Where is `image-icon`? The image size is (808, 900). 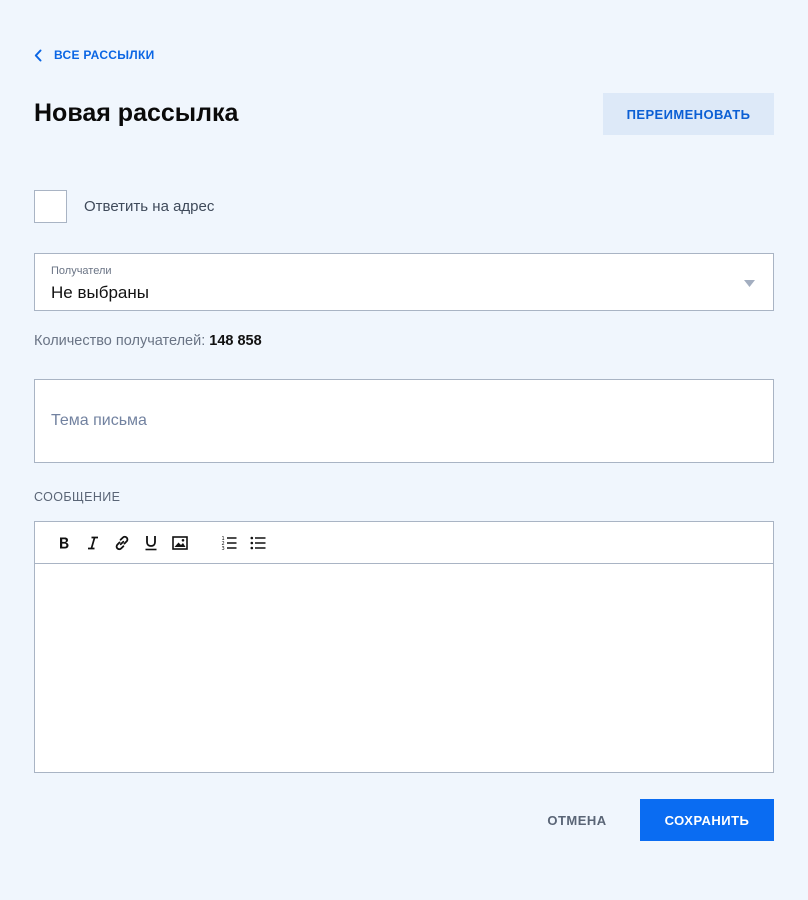 image-icon is located at coordinates (179, 543).